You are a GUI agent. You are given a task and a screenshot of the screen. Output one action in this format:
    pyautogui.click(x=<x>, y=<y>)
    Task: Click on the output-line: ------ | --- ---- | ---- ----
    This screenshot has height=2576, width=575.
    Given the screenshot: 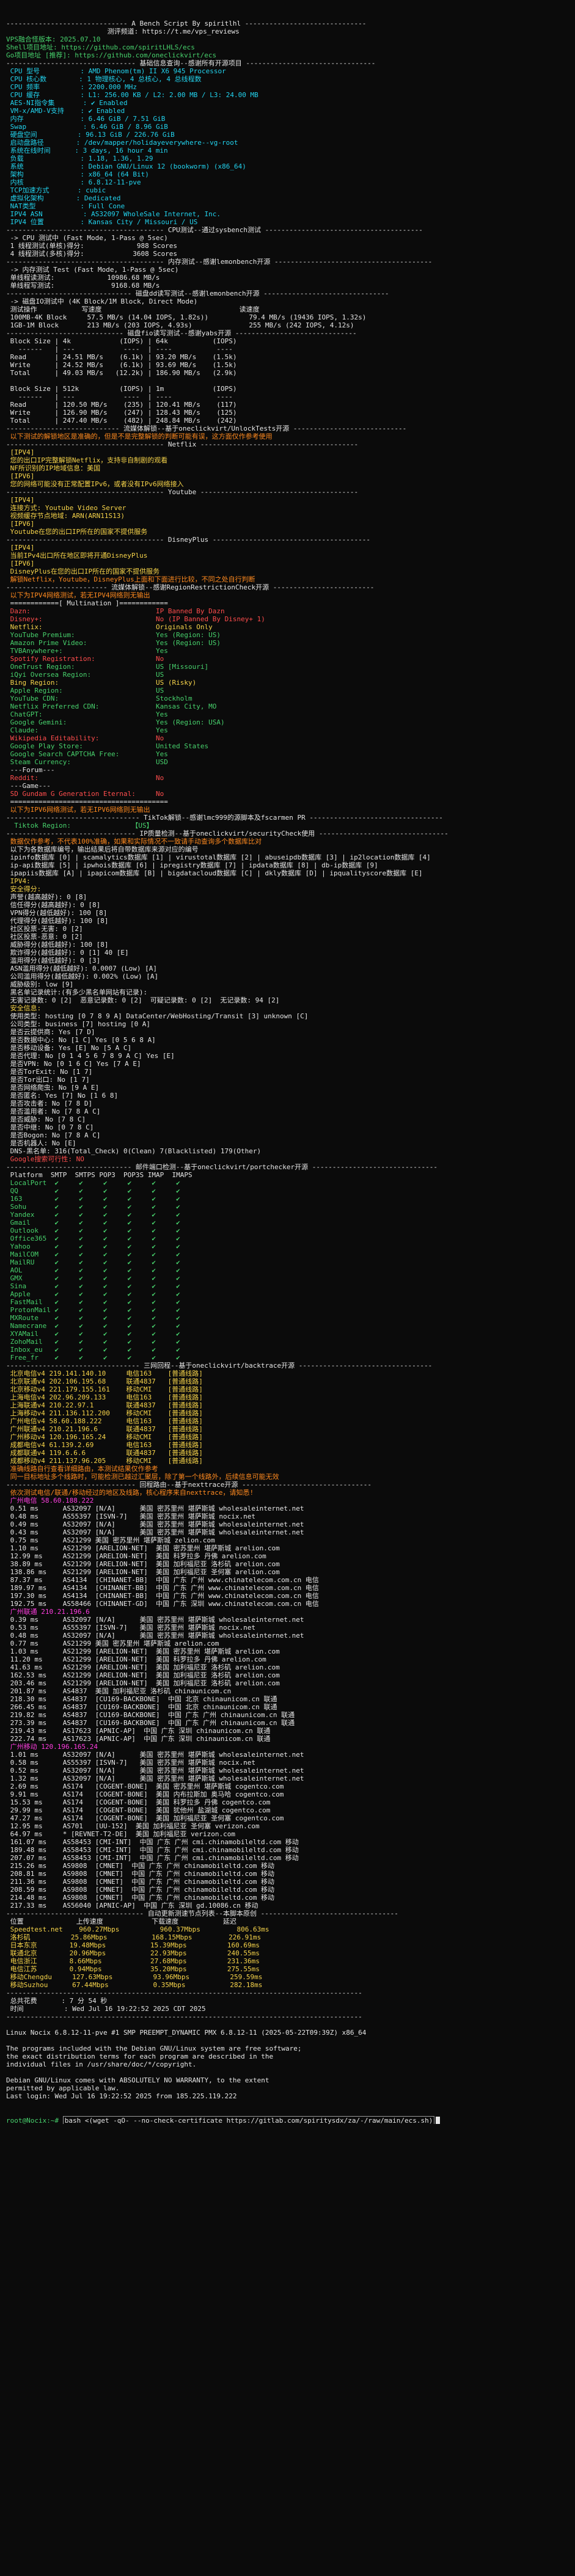 What is the action you would take?
    pyautogui.click(x=119, y=397)
    